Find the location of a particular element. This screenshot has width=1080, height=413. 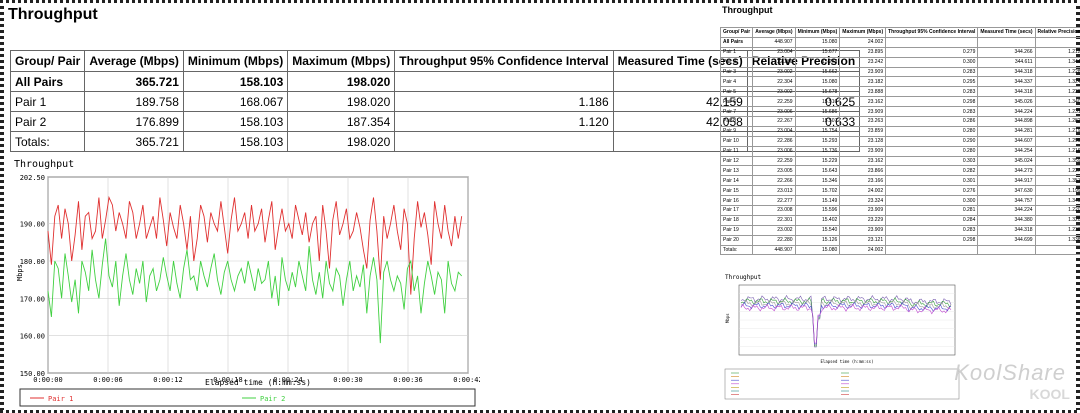

thumb-cell: 23.002 is located at coordinates (774, 230).